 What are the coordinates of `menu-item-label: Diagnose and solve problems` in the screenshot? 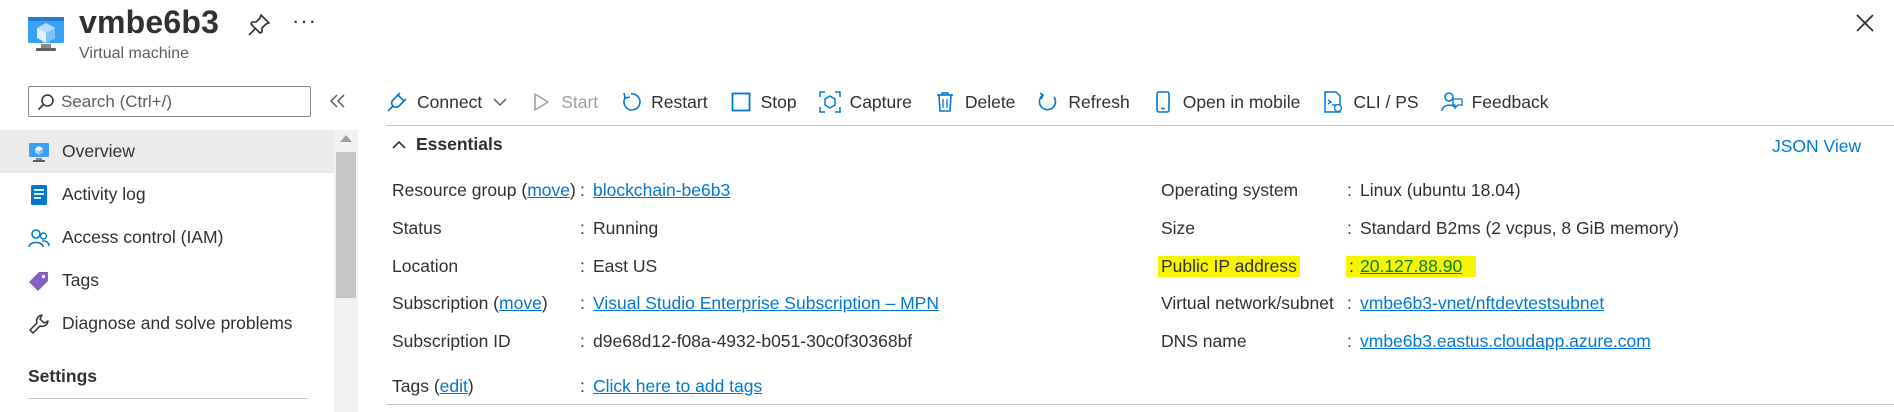 It's located at (177, 323).